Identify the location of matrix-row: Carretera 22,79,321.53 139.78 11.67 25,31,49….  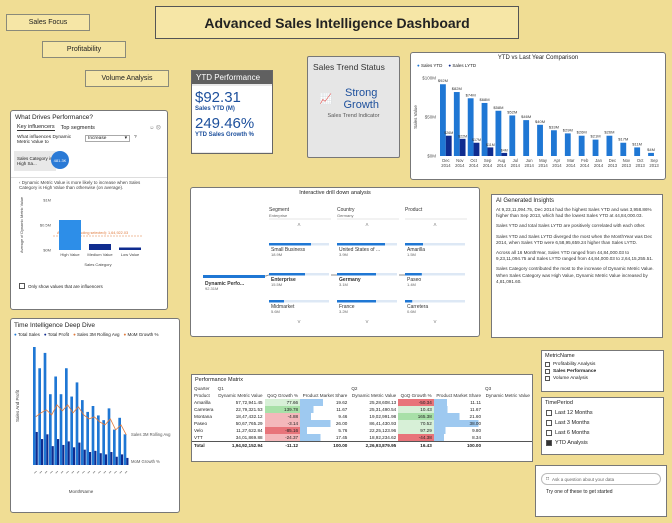
(362, 409).